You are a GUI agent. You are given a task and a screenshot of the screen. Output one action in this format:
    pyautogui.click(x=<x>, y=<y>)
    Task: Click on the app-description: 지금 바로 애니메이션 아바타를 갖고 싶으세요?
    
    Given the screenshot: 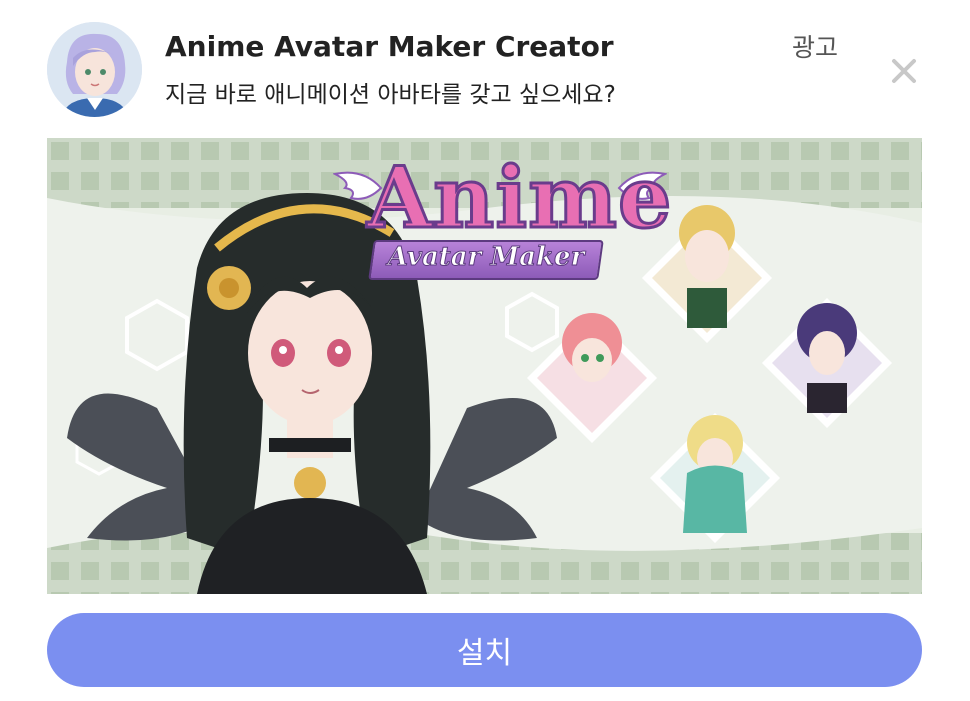 What is the action you would take?
    pyautogui.click(x=390, y=95)
    